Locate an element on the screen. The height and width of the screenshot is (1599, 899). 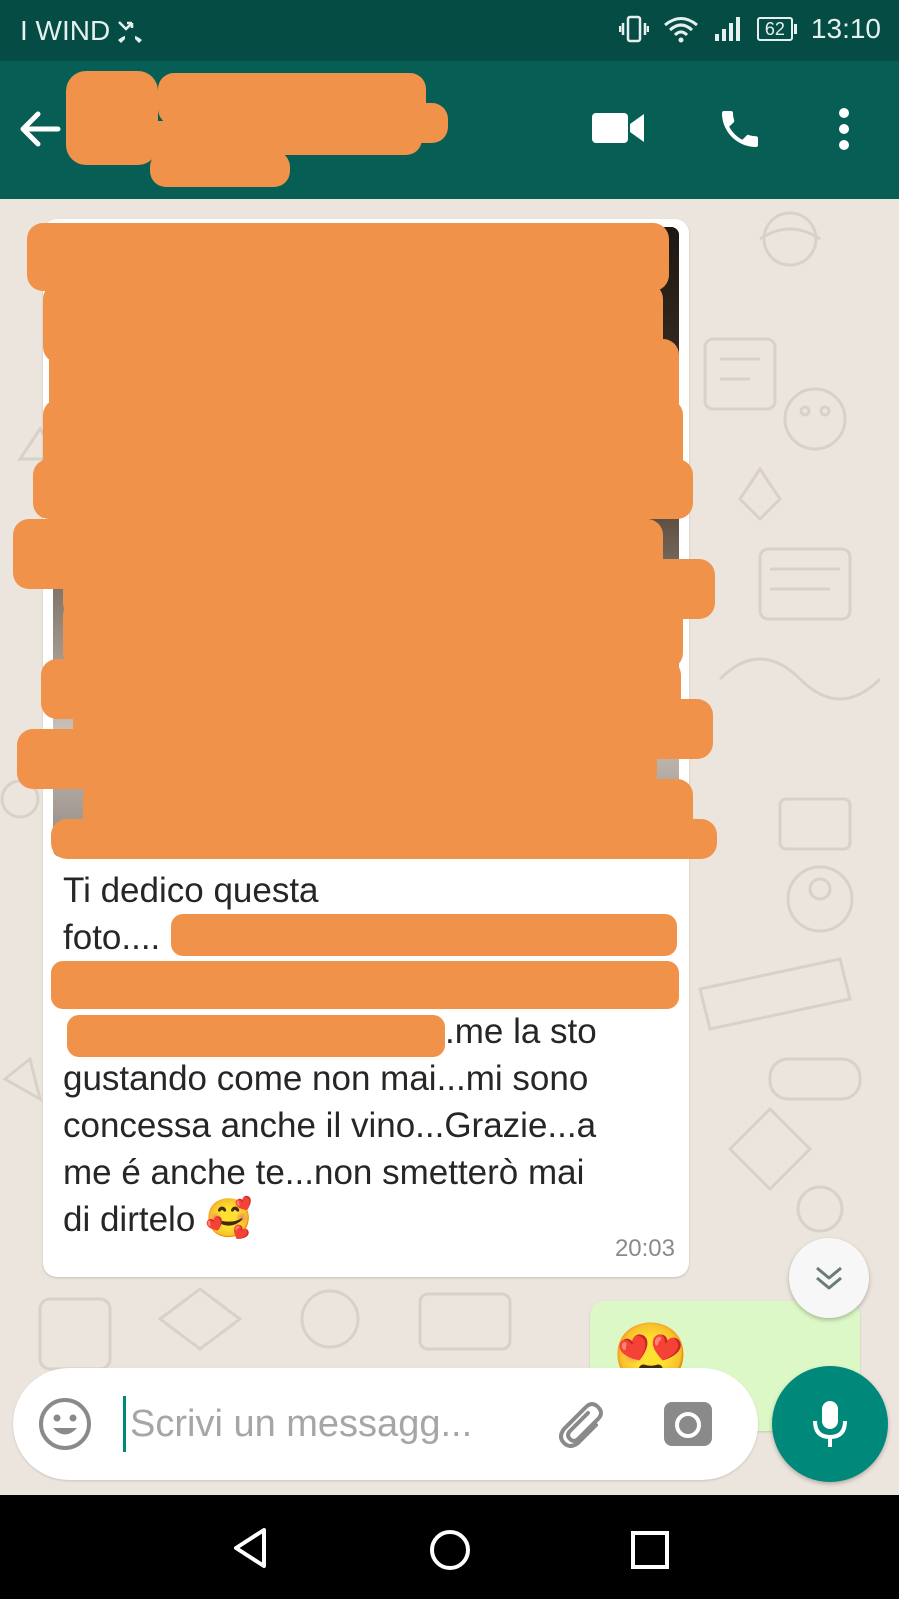
attach-button is located at coordinates (582, 1425).